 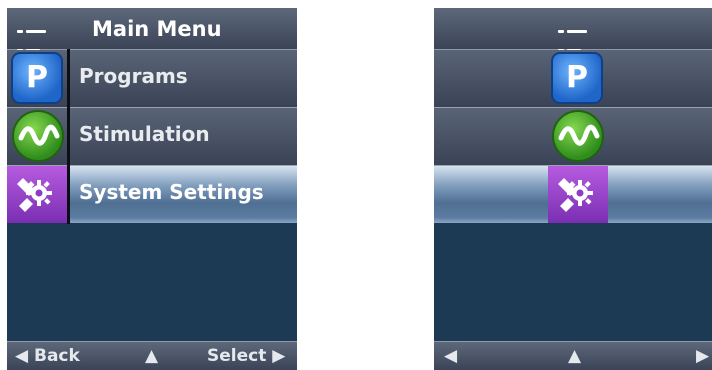 I want to click on menu-item-stimulation, so click(x=573, y=137).